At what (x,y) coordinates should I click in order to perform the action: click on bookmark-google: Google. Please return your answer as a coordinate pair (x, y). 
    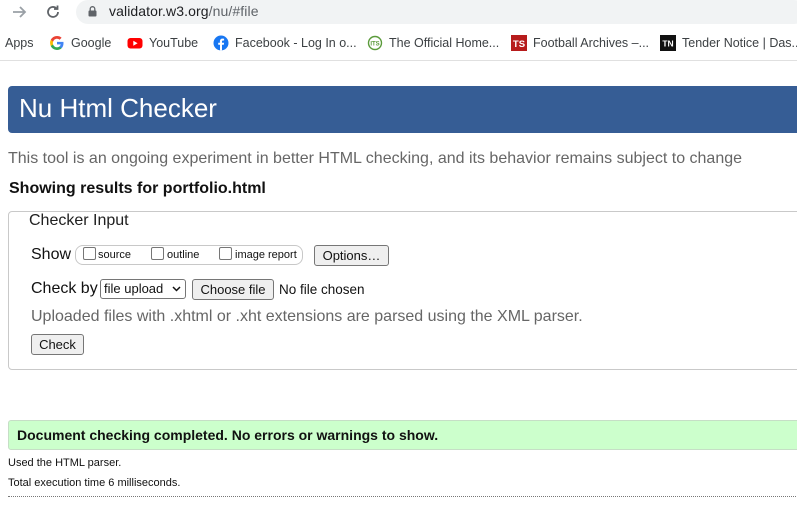
    Looking at the image, I should click on (80, 43).